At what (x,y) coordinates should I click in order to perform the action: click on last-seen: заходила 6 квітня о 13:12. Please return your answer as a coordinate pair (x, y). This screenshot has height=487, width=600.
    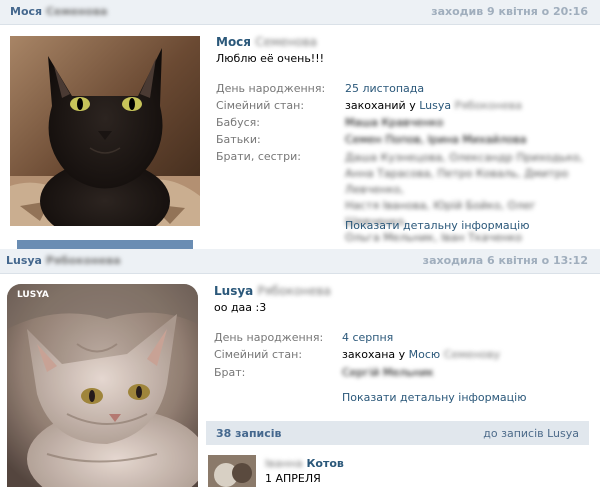
    Looking at the image, I should click on (505, 260).